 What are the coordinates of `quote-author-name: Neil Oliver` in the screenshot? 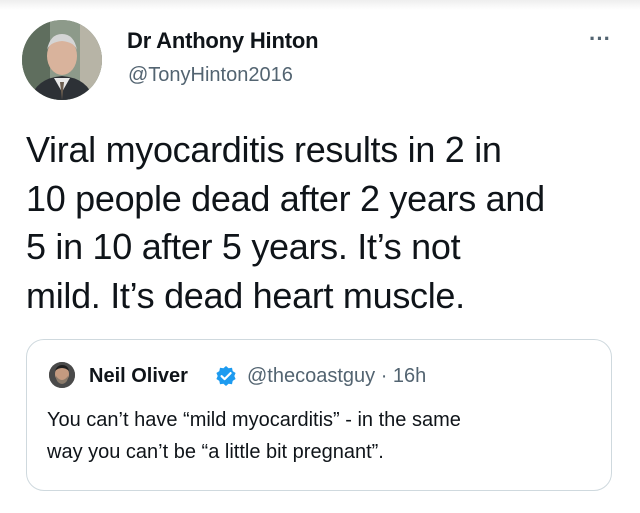 It's located at (138, 376).